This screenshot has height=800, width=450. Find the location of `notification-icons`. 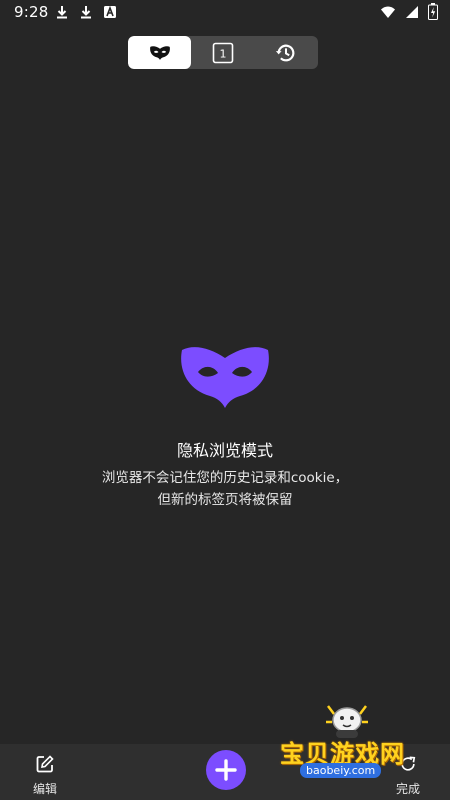

notification-icons is located at coordinates (86, 12).